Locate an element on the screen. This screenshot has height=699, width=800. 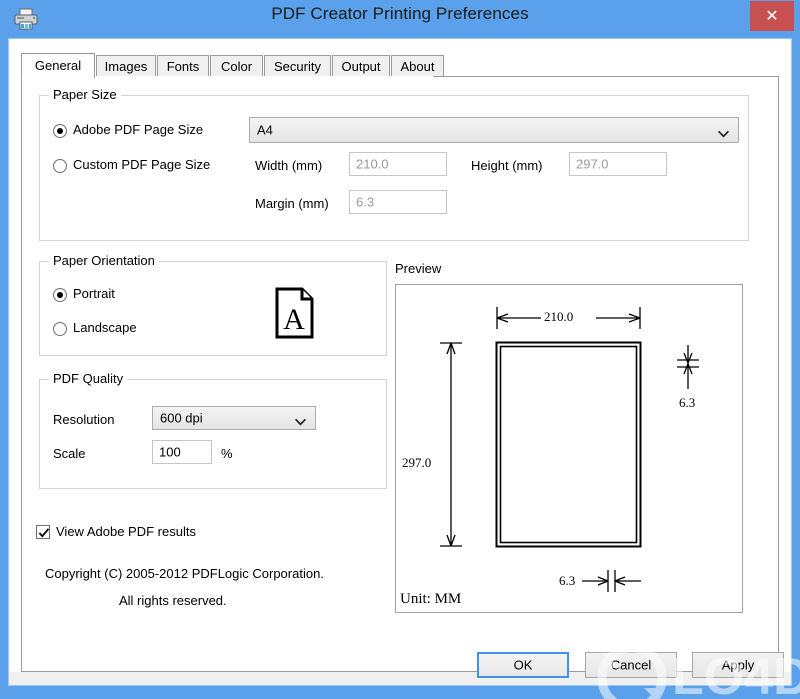
ok-button: OK is located at coordinates (523, 665).